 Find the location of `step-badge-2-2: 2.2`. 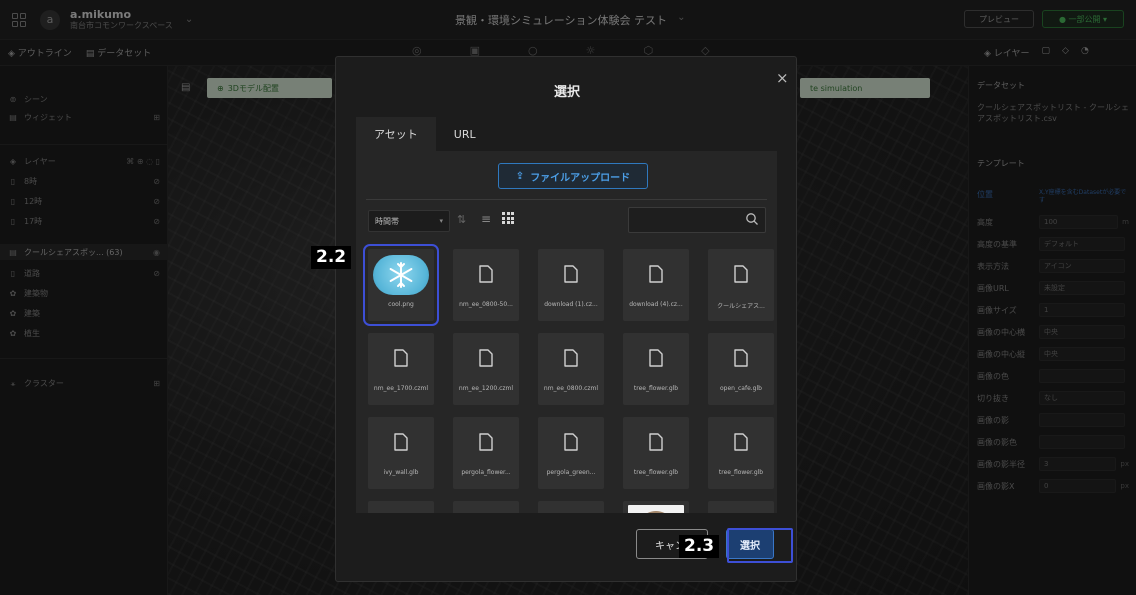

step-badge-2-2: 2.2 is located at coordinates (331, 257).